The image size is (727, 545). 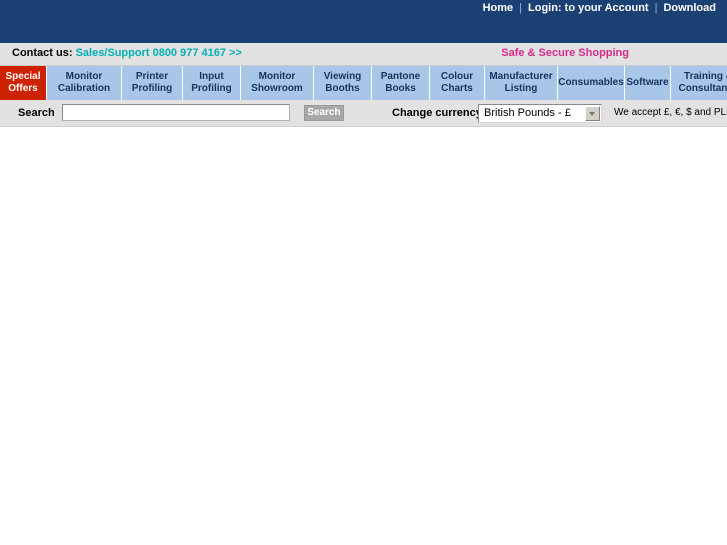 I want to click on nav-item-viewing-booths: Viewing Booths, so click(x=343, y=83).